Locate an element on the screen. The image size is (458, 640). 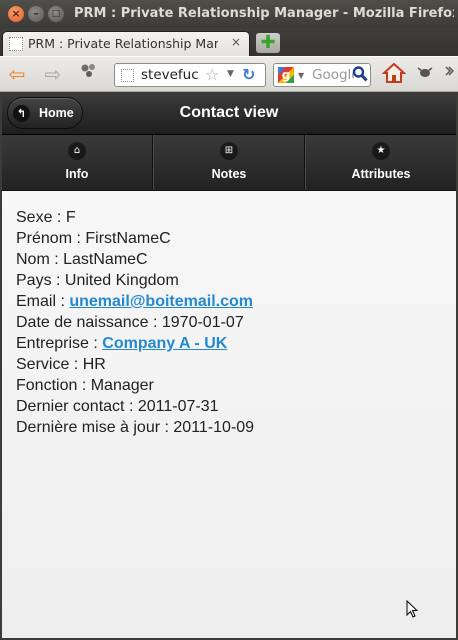
field-label: Entreprise : is located at coordinates (57, 343).